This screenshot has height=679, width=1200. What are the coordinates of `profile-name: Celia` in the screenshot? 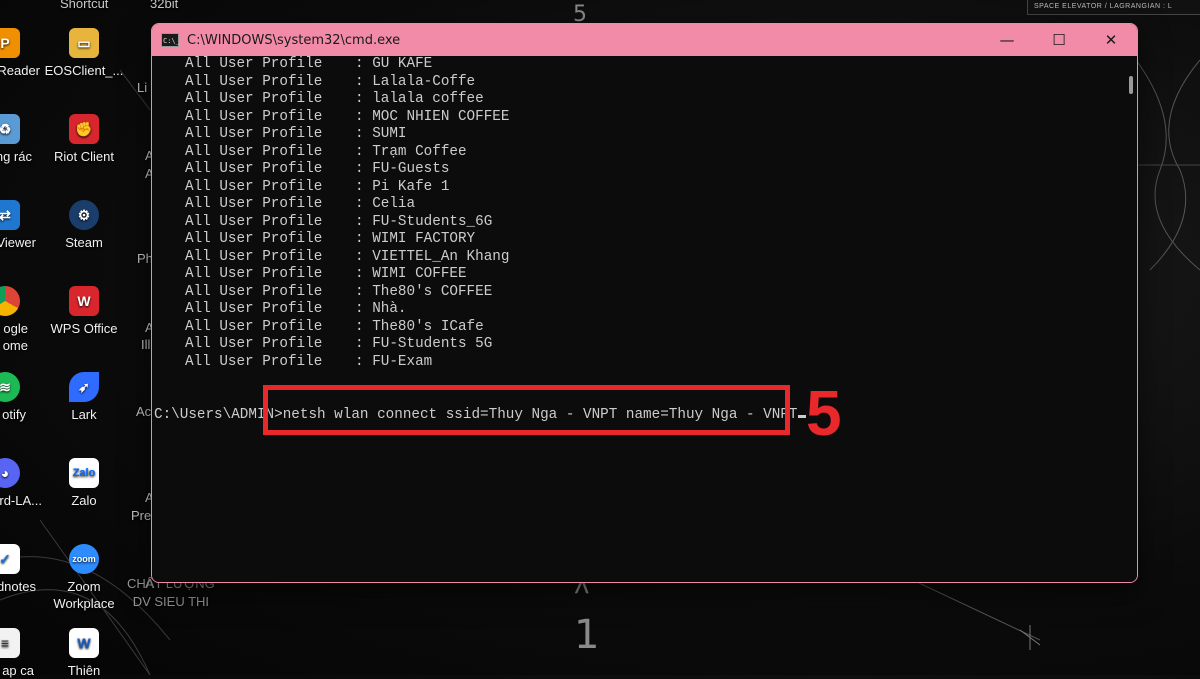 It's located at (394, 204).